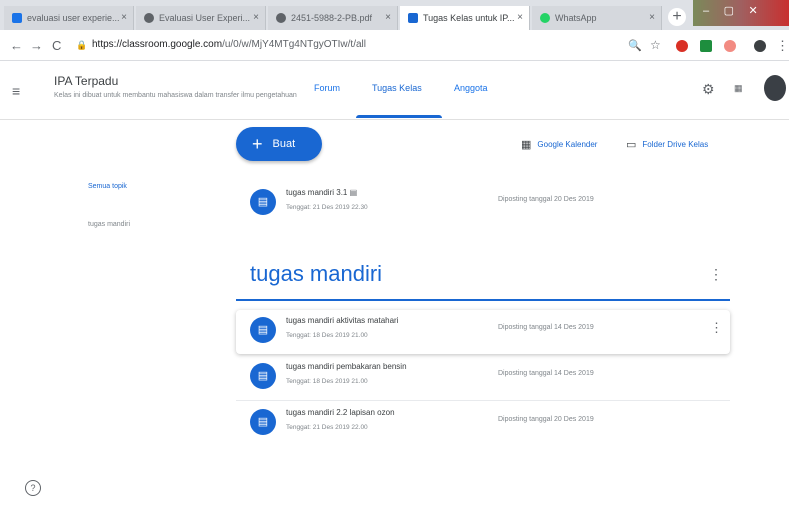  Describe the element at coordinates (109, 224) in the screenshot. I see `sidebar-topic-tugas-mandiri: tugas mandiri` at that location.